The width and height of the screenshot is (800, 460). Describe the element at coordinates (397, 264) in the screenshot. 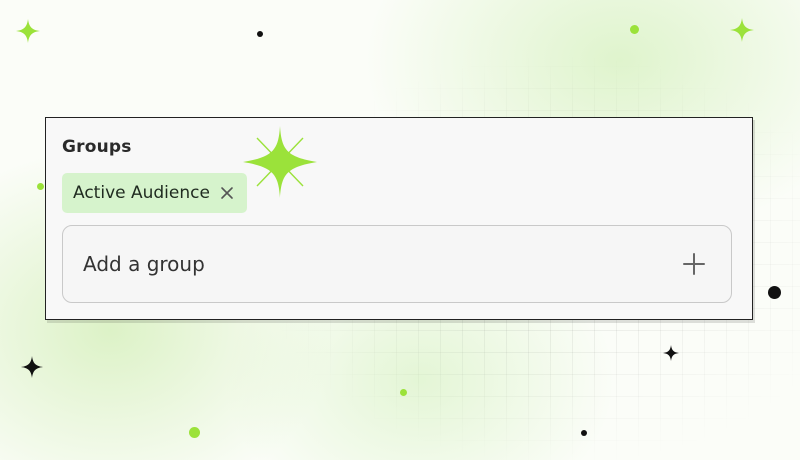

I see `add-group-input: Add a group` at that location.